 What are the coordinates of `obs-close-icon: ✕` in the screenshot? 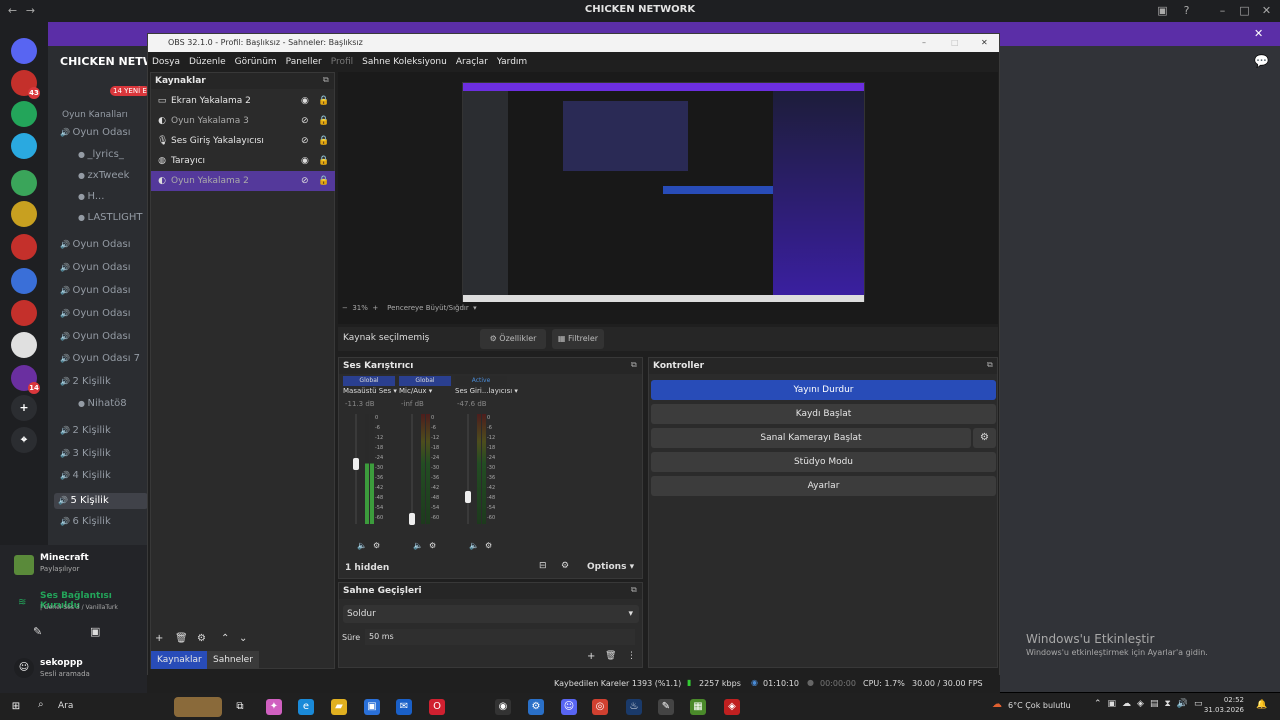 It's located at (984, 43).